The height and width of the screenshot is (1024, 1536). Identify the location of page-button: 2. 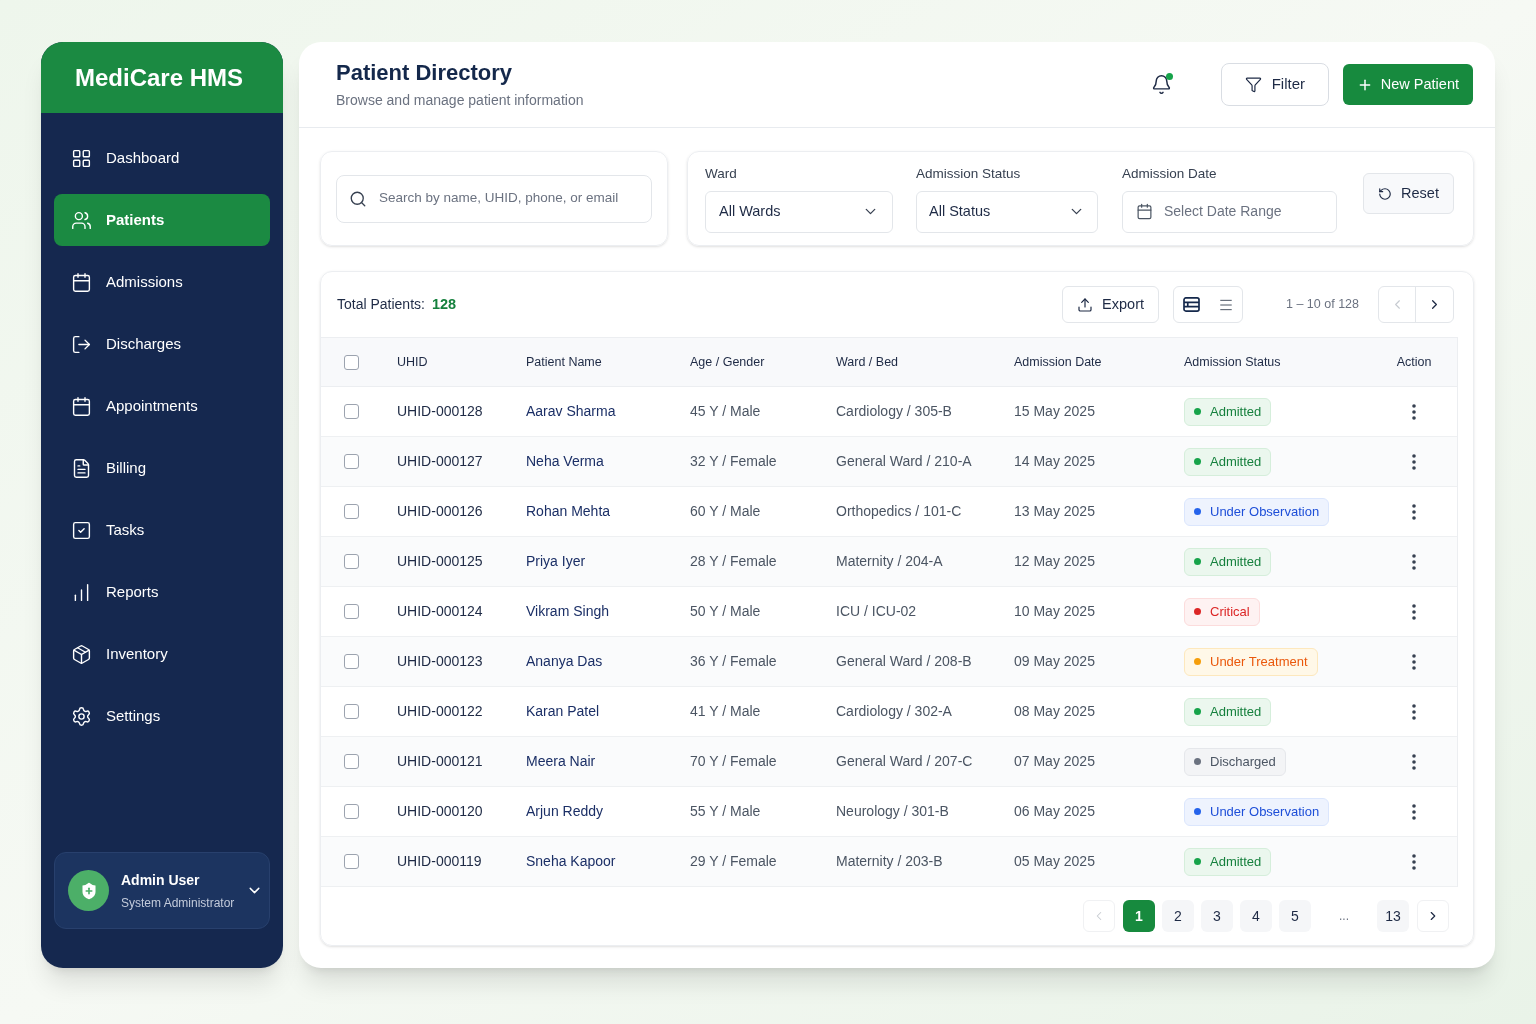
(1178, 916).